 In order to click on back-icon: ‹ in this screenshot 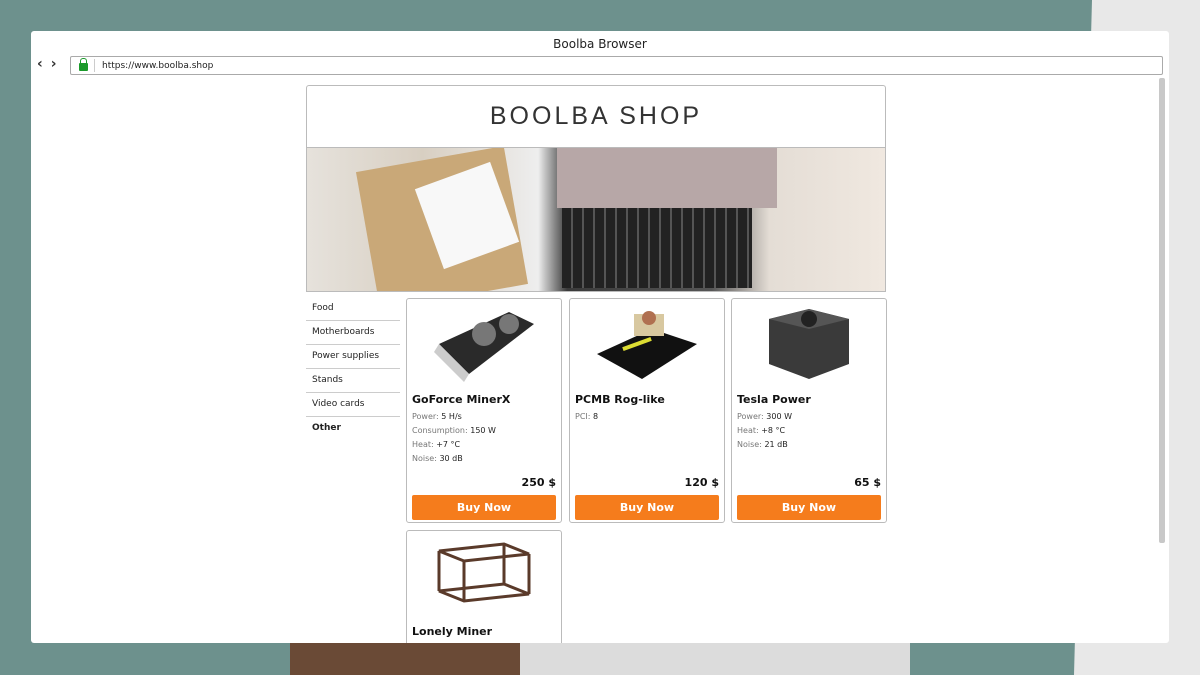, I will do `click(40, 64)`.